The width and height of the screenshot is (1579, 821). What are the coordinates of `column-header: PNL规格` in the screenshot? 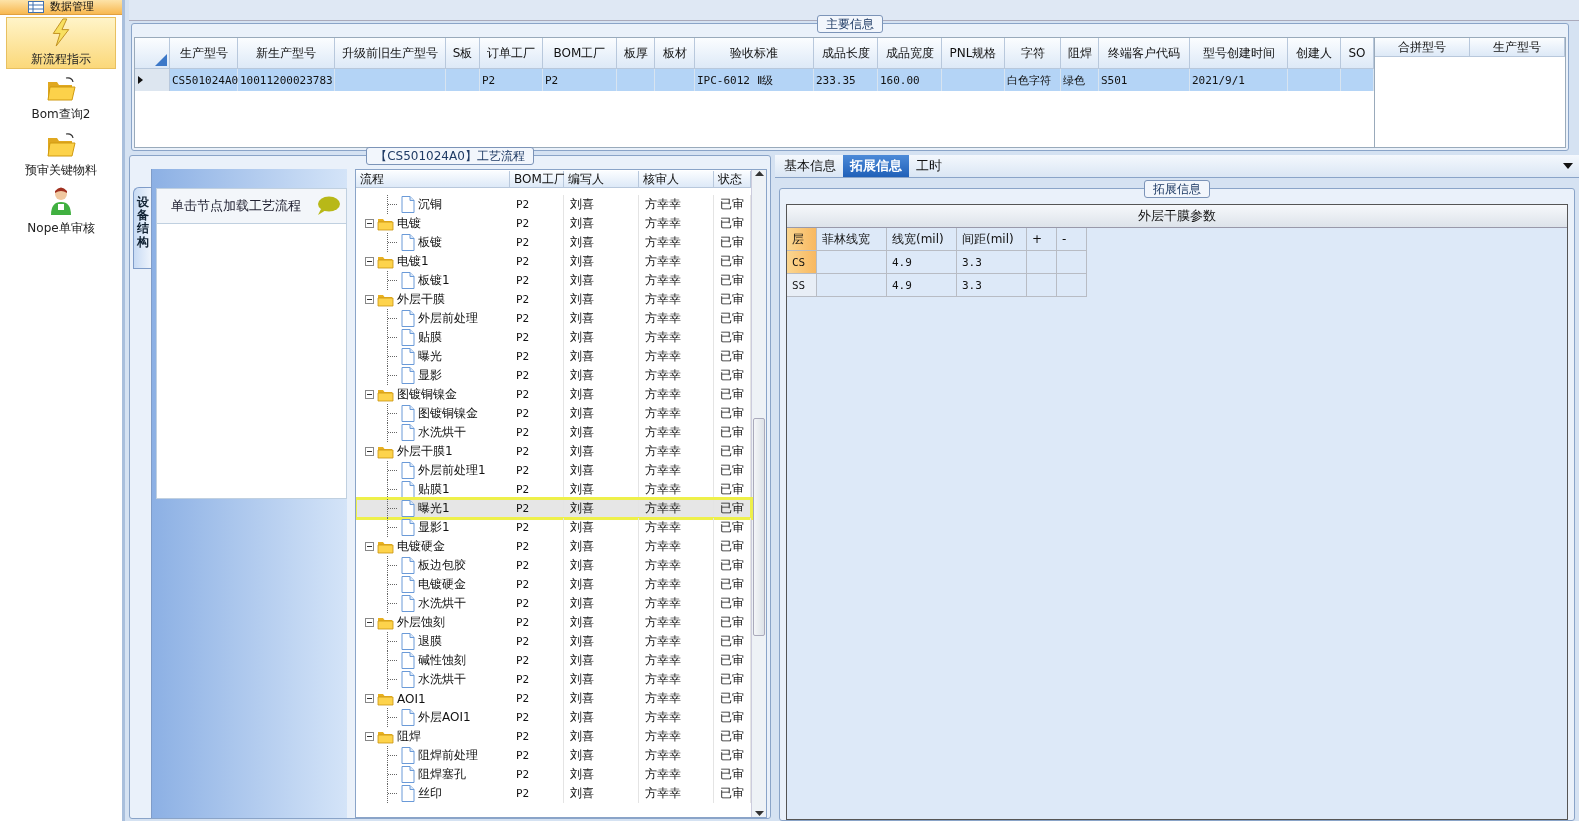 It's located at (973, 53).